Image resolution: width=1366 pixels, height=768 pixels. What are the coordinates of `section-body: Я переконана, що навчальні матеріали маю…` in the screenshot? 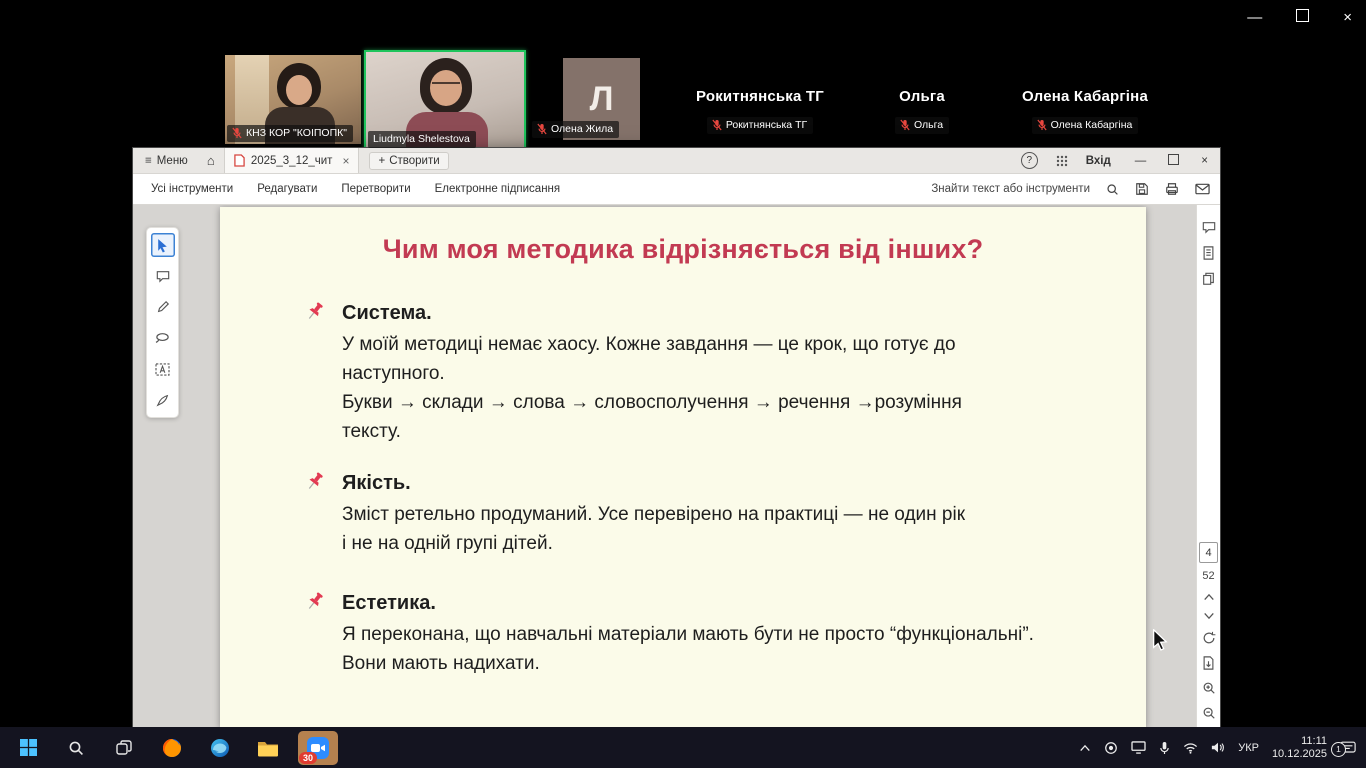 It's located at (688, 649).